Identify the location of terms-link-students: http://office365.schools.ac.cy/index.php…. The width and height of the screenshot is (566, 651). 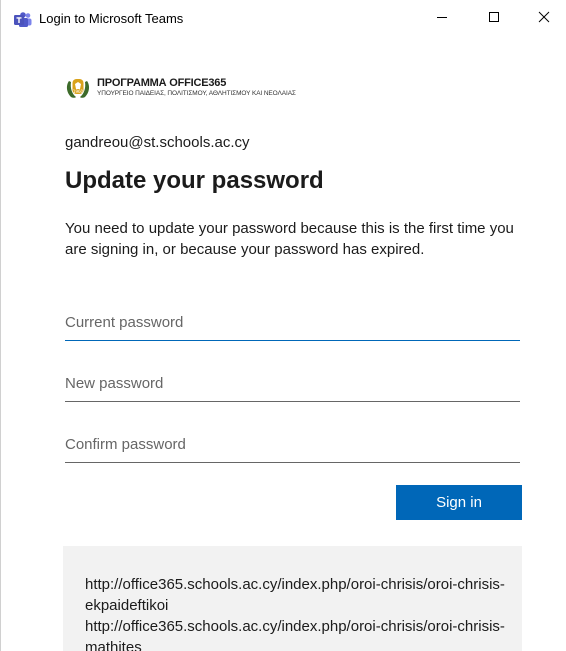
(295, 633).